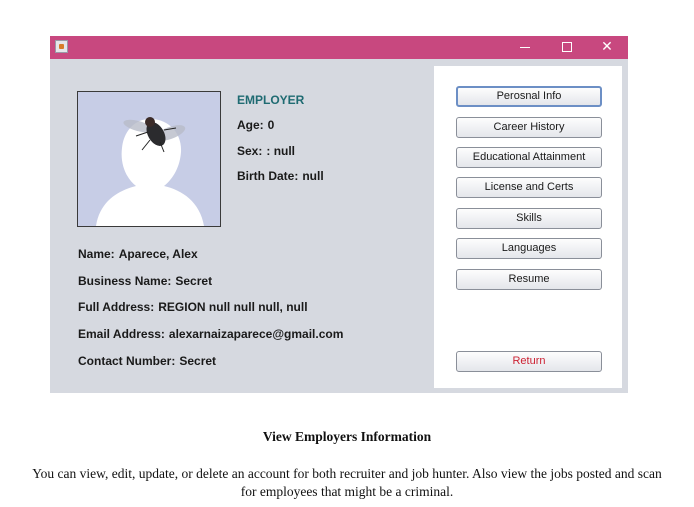  Describe the element at coordinates (250, 151) in the screenshot. I see `sex-label: Sex:` at that location.